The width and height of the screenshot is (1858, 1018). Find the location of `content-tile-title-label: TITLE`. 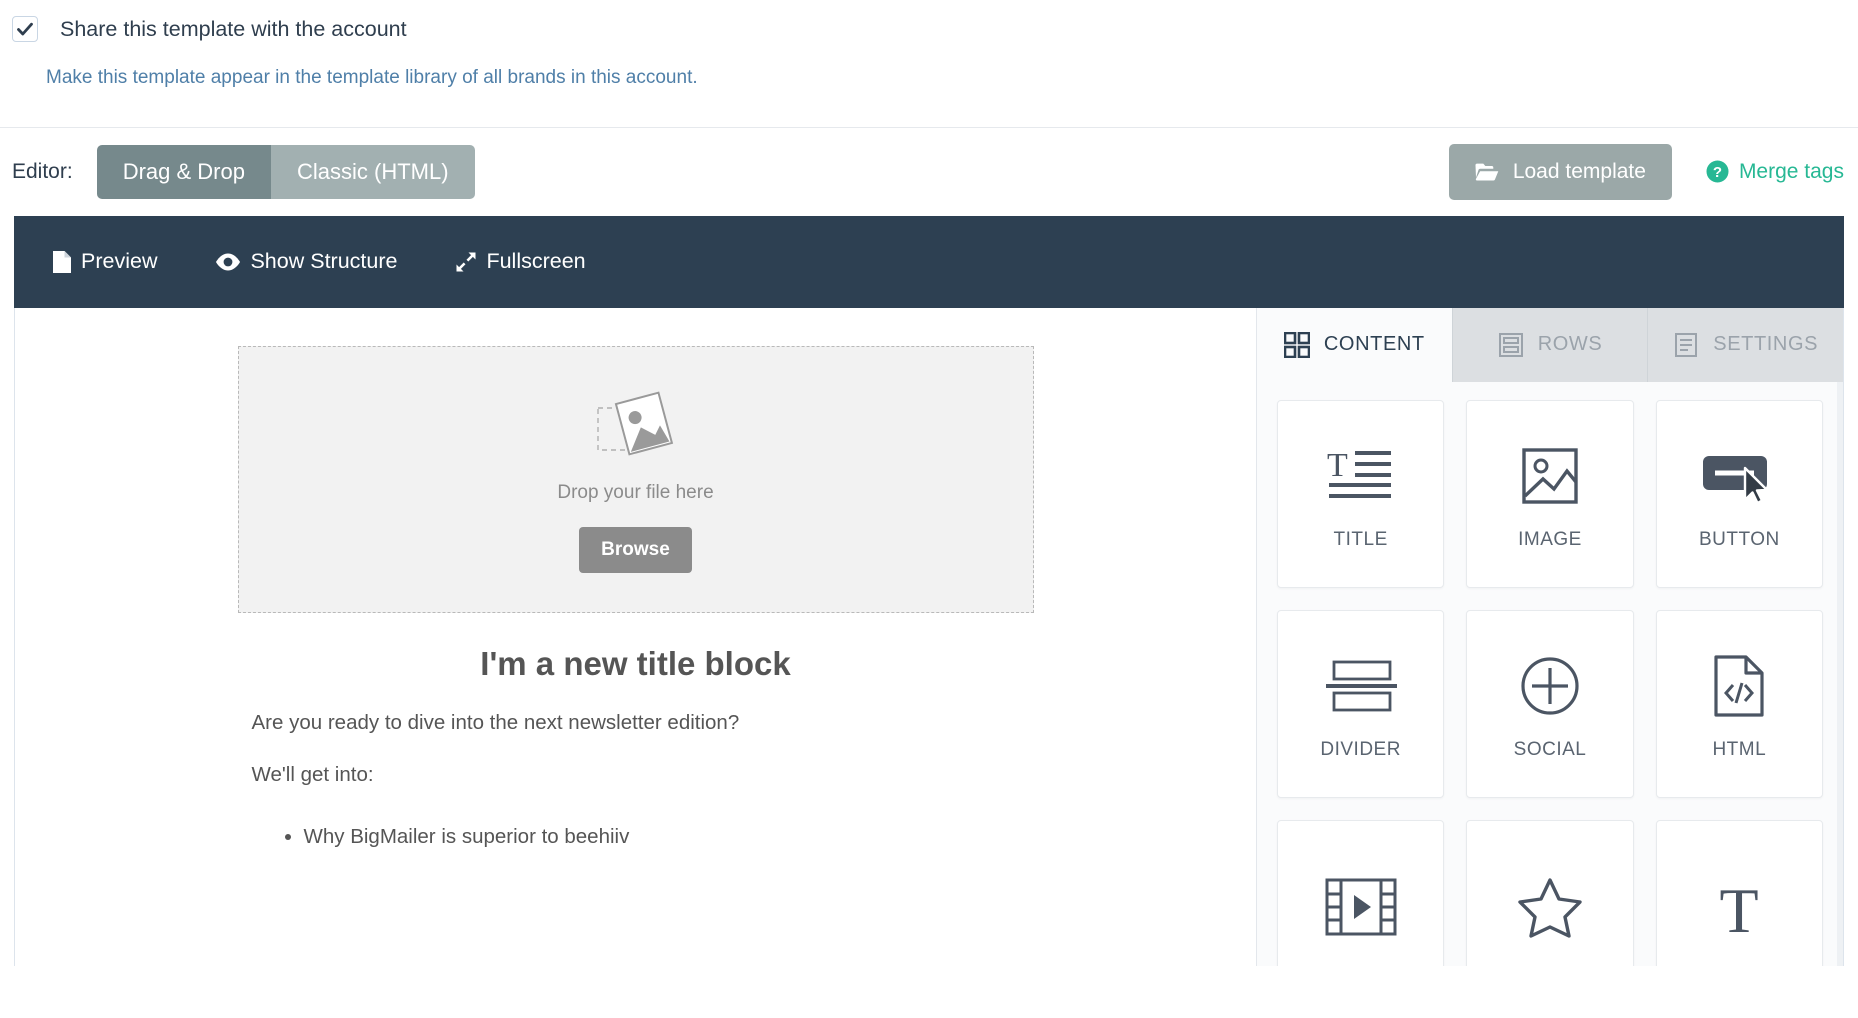

content-tile-title-label: TITLE is located at coordinates (1360, 539).